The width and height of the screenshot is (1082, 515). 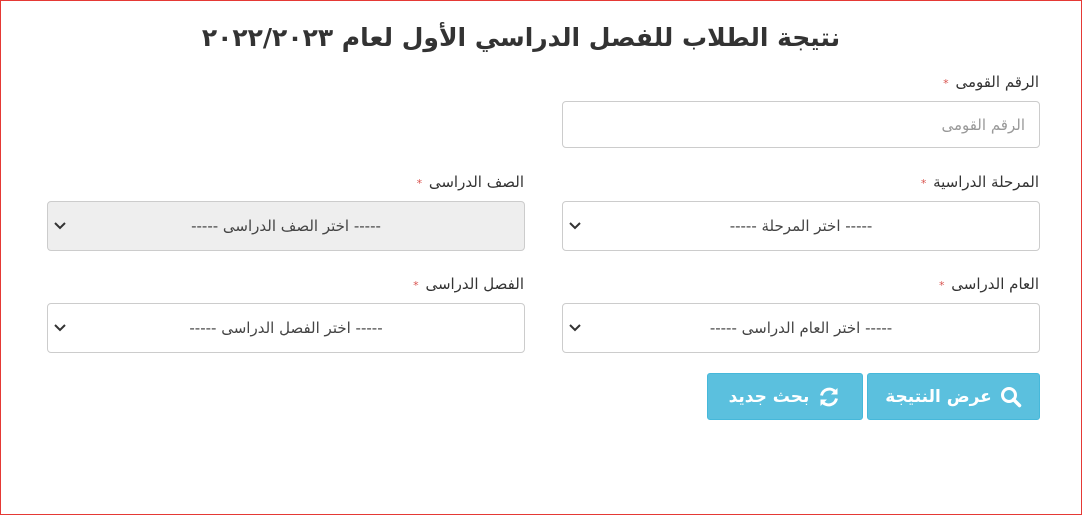 I want to click on grade-select-value: ----- اختر الصف الدراسى -----, so click(x=286, y=226).